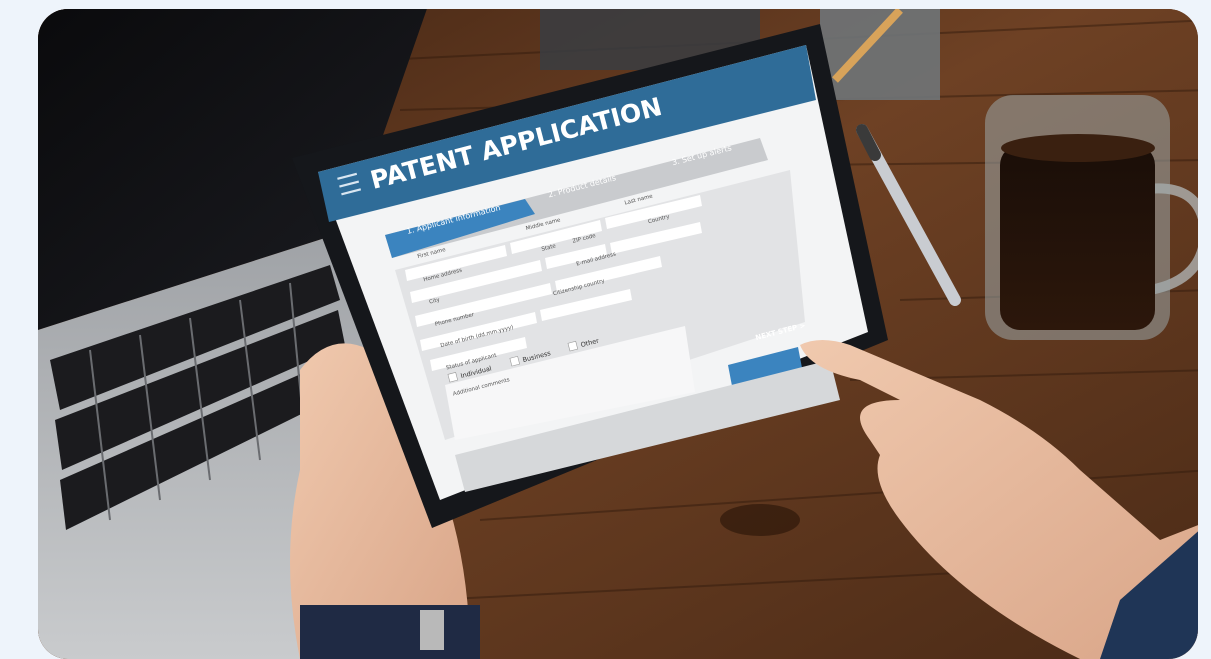 Image resolution: width=1211 pixels, height=659 pixels. I want to click on individual-checkbox, so click(453, 377).